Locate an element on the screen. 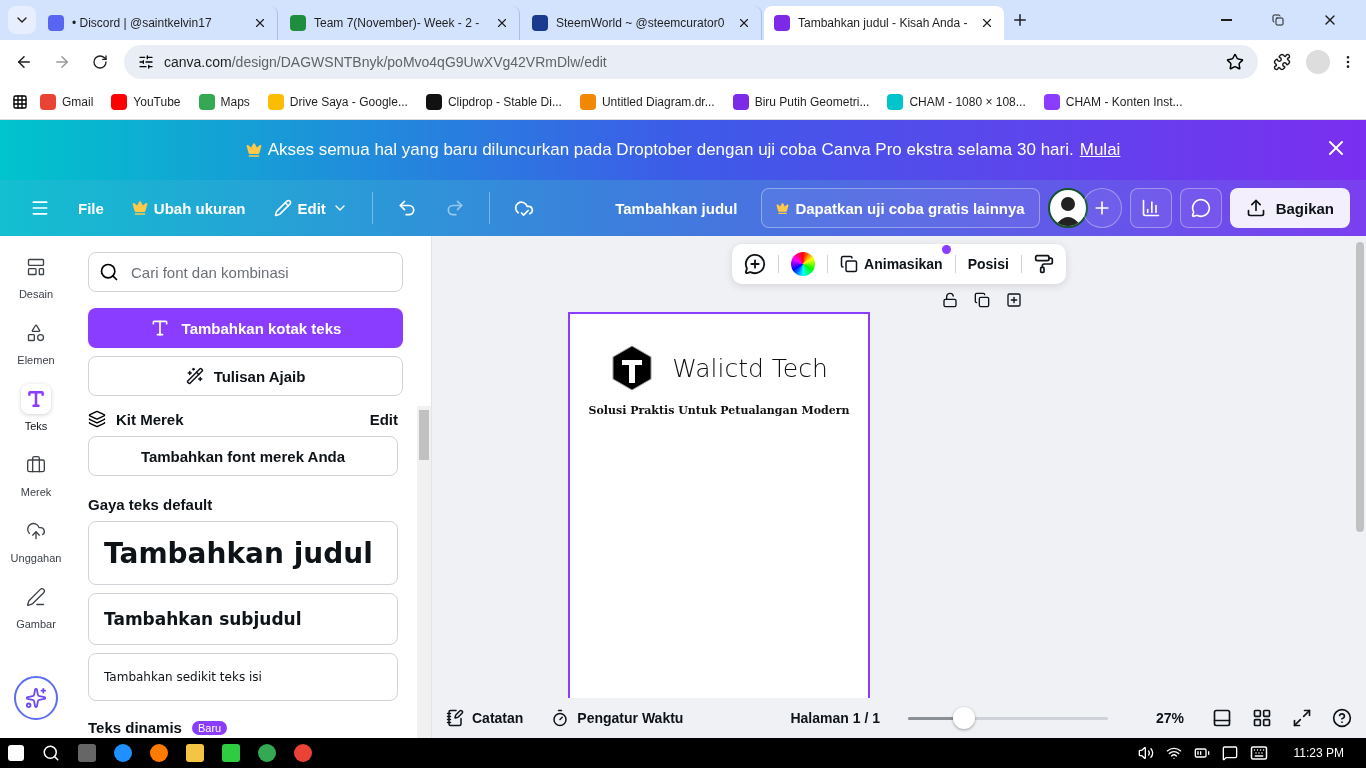  volume-icon is located at coordinates (1145, 753).